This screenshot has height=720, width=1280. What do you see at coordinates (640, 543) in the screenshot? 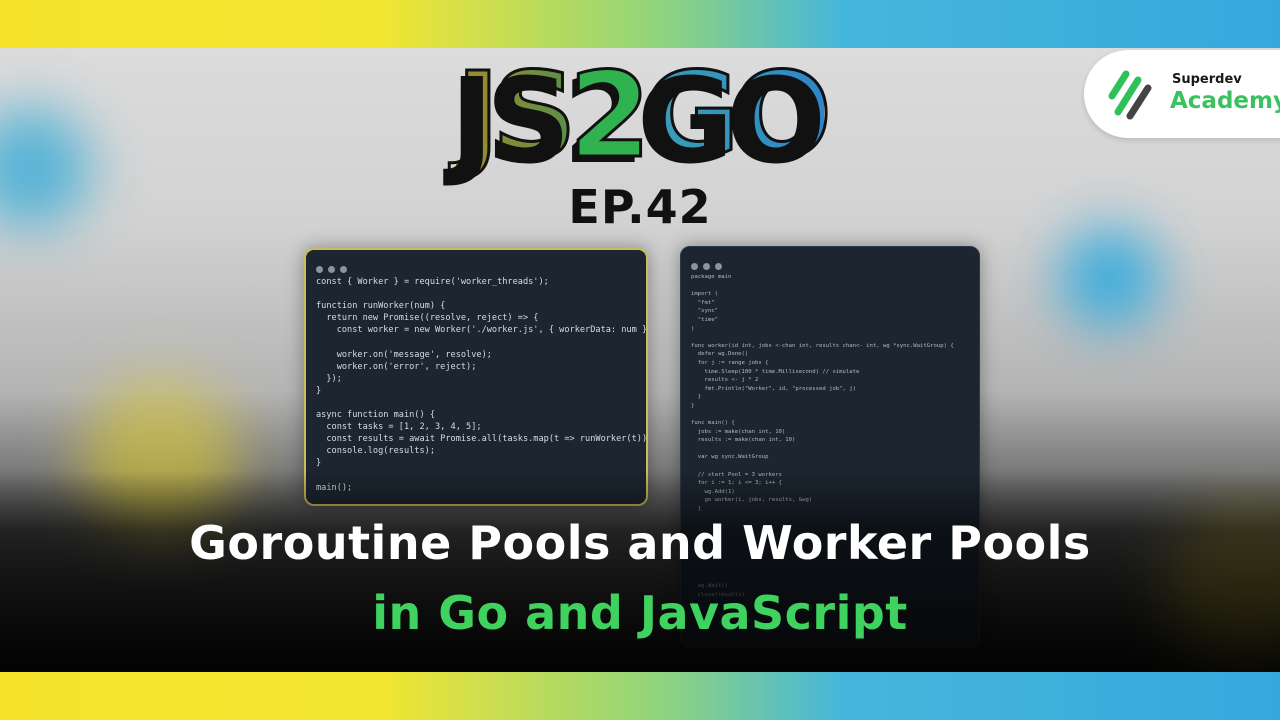
I see `title-line-1: Goroutine Pools and Worker Pools` at bounding box center [640, 543].